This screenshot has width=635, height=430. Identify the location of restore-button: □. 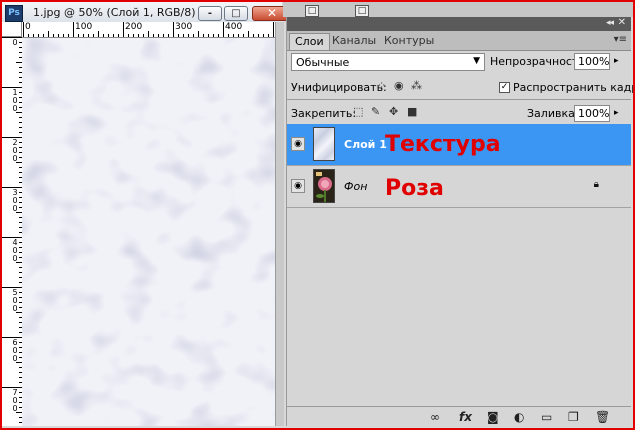
(236, 13).